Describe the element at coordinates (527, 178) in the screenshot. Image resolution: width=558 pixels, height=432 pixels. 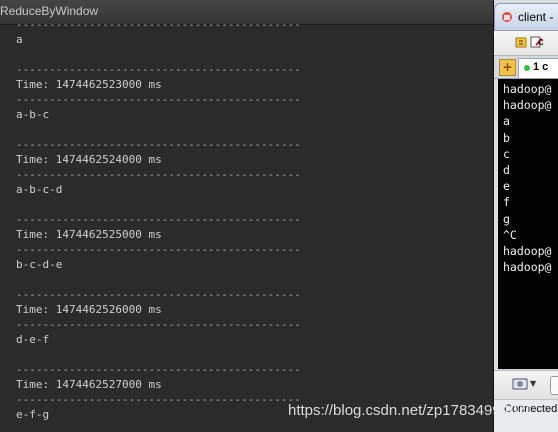
I see `terminal-lines: hadoop@ hadoop@ a b c d e f g ^C hadoop@ hadoop@` at that location.